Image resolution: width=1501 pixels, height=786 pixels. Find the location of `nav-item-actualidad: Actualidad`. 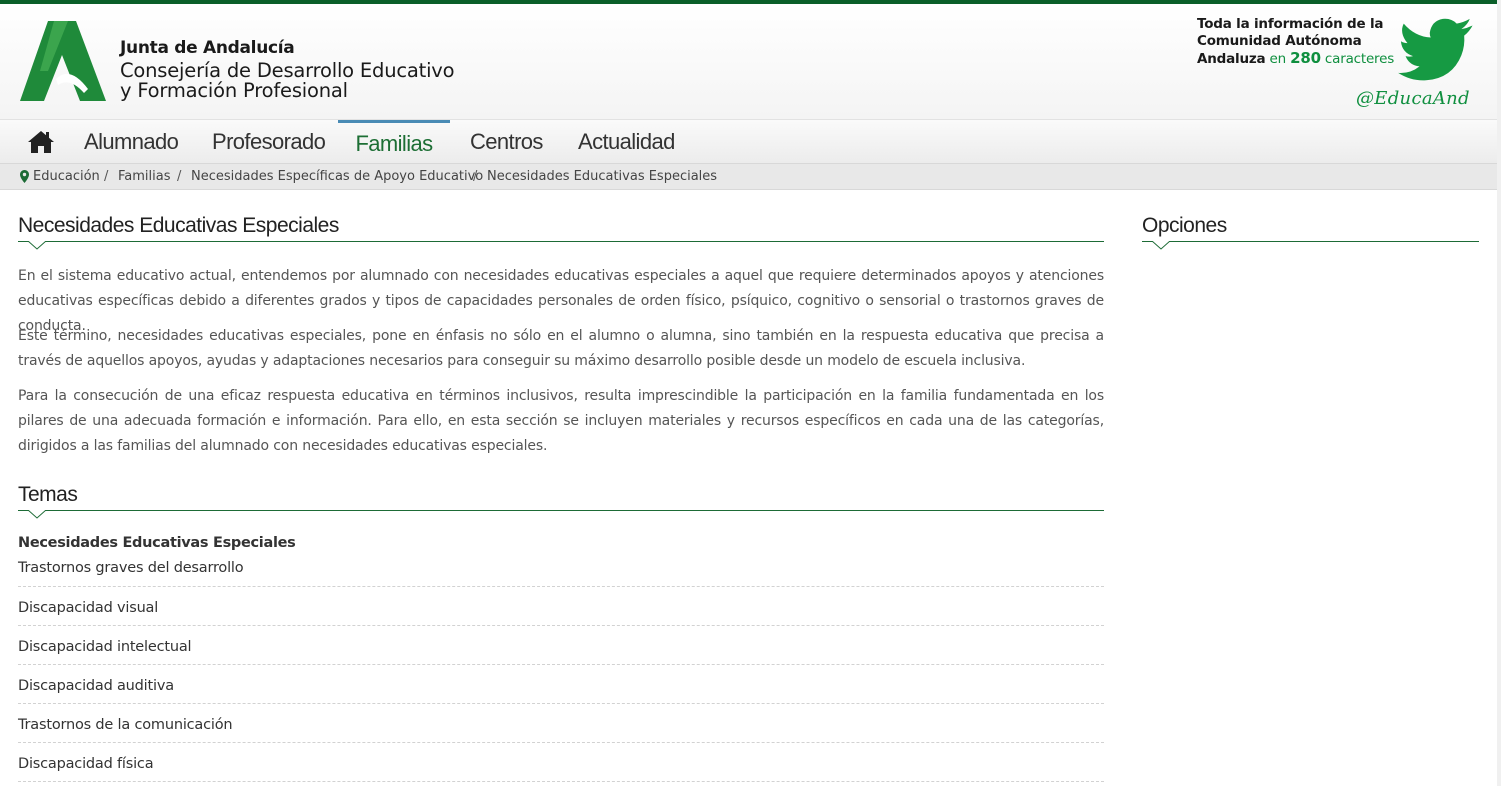

nav-item-actualidad: Actualidad is located at coordinates (626, 142).